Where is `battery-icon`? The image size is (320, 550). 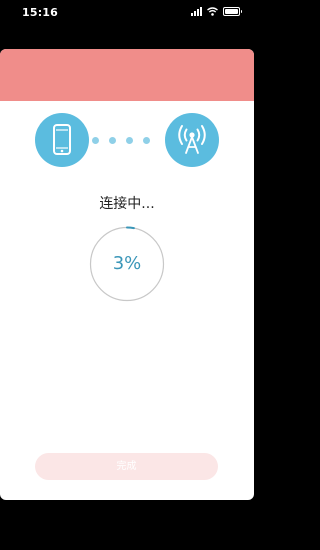
battery-icon is located at coordinates (232, 11).